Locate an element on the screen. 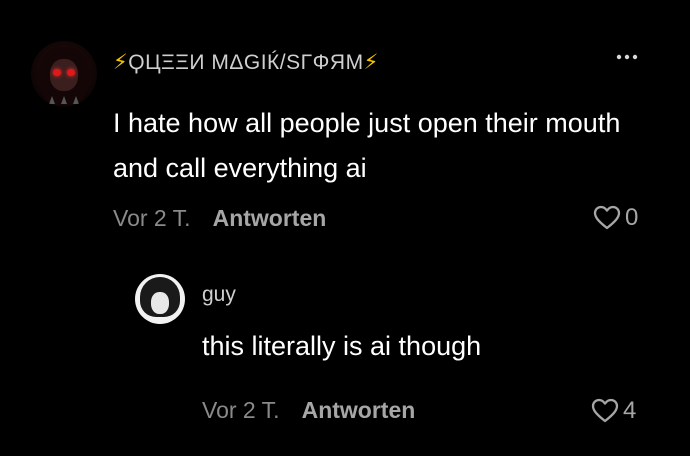 The height and width of the screenshot is (456, 690). reply-like-button: 4 is located at coordinates (613, 411).